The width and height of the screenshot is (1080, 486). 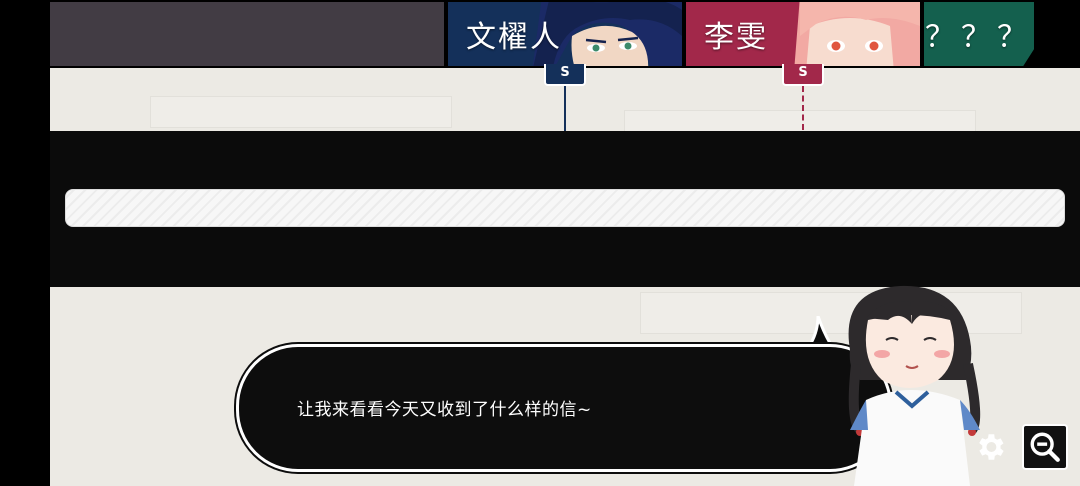 I want to click on route-line-li, so click(x=803, y=108).